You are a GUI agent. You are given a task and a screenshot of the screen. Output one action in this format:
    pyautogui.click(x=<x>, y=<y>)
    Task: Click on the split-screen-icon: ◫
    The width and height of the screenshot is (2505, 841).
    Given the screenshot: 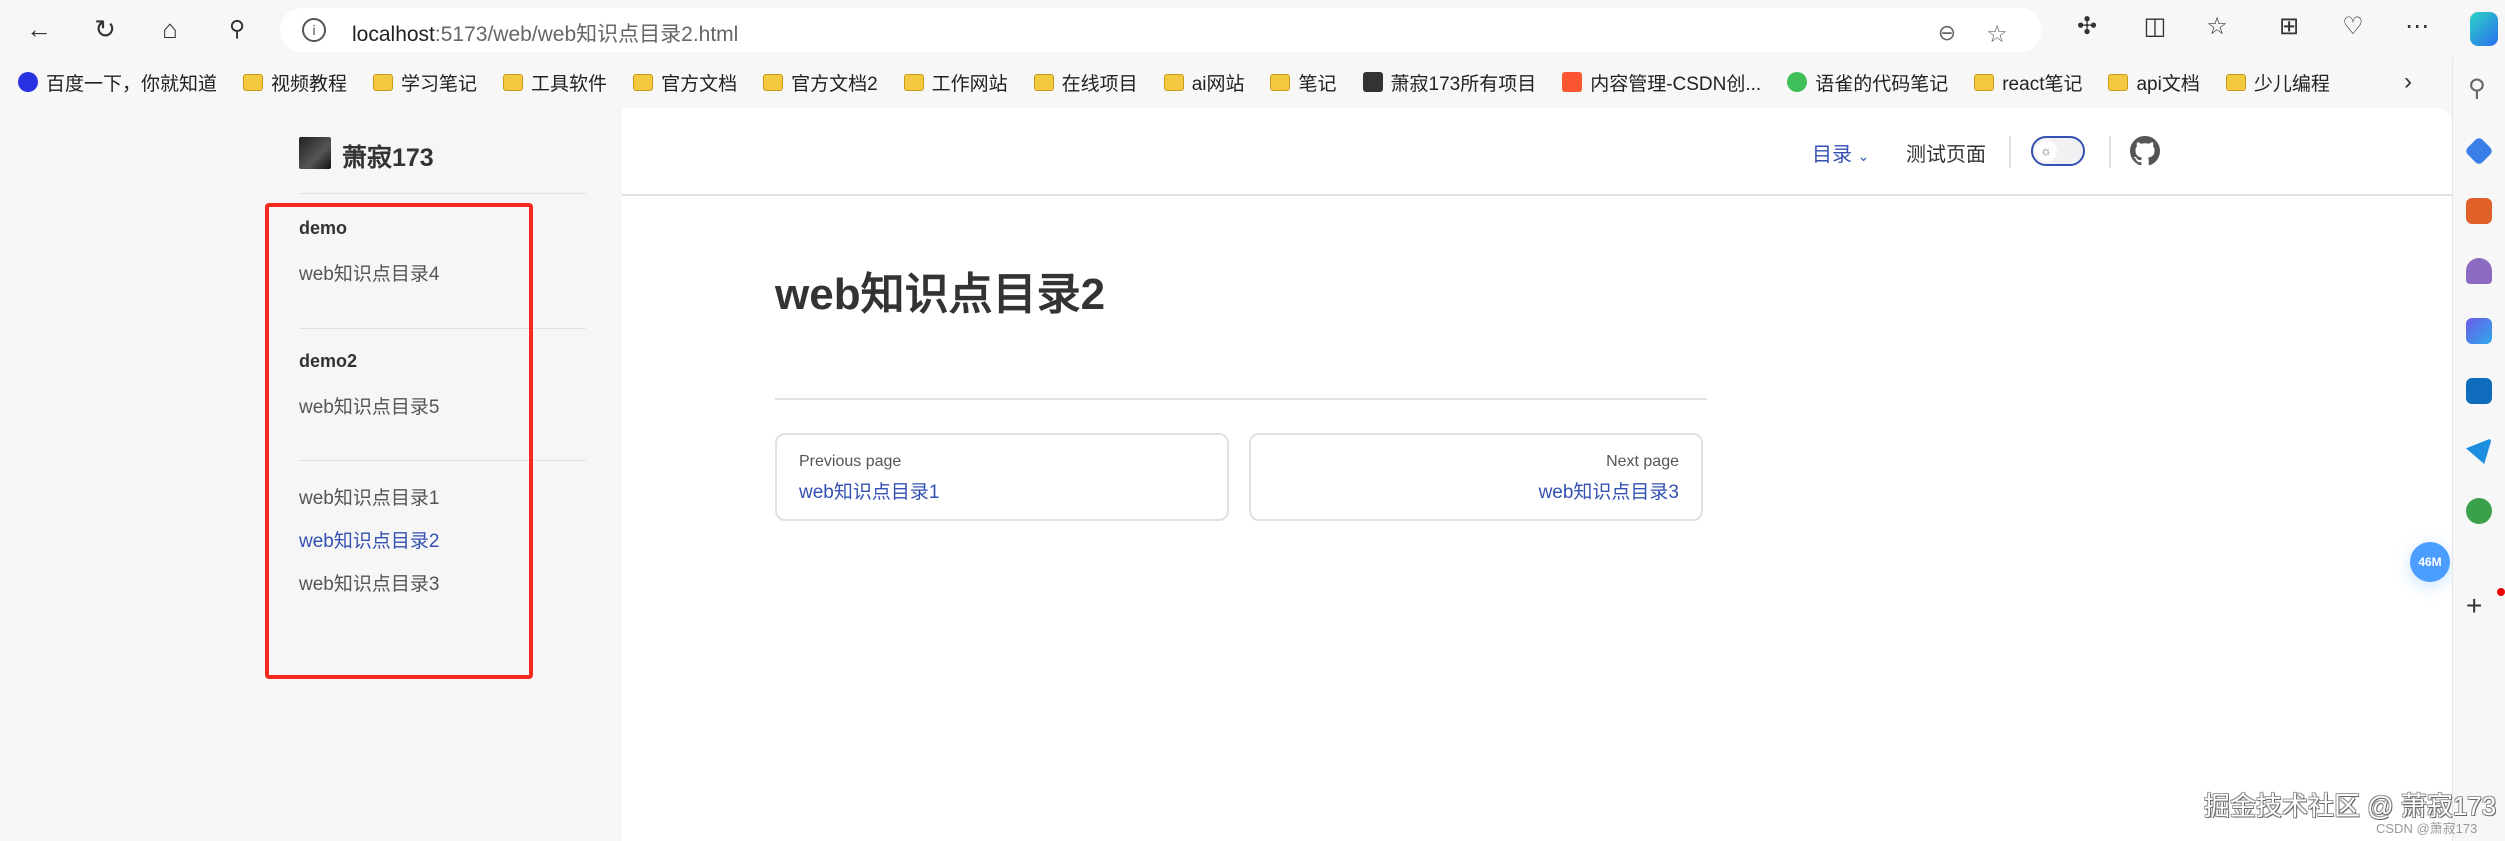 What is the action you would take?
    pyautogui.click(x=2155, y=26)
    